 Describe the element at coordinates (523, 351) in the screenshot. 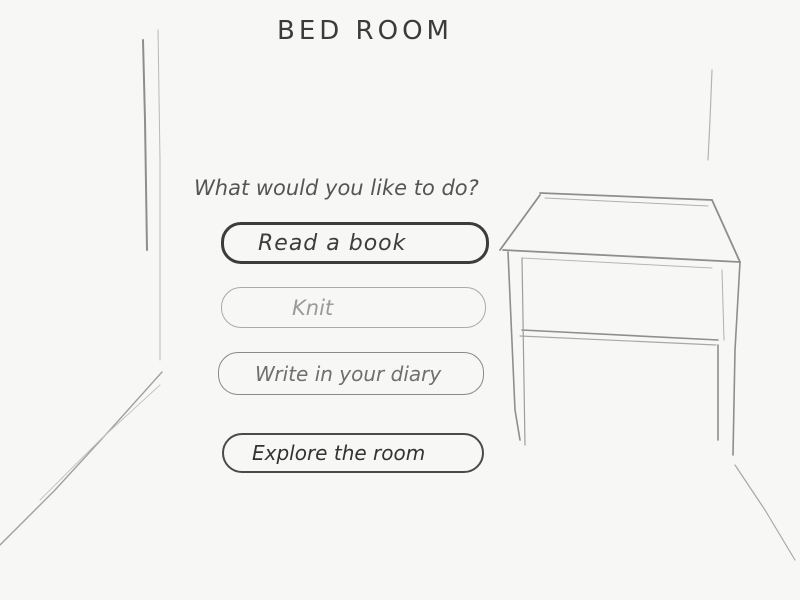

I see `desk-leg-left-inner` at that location.